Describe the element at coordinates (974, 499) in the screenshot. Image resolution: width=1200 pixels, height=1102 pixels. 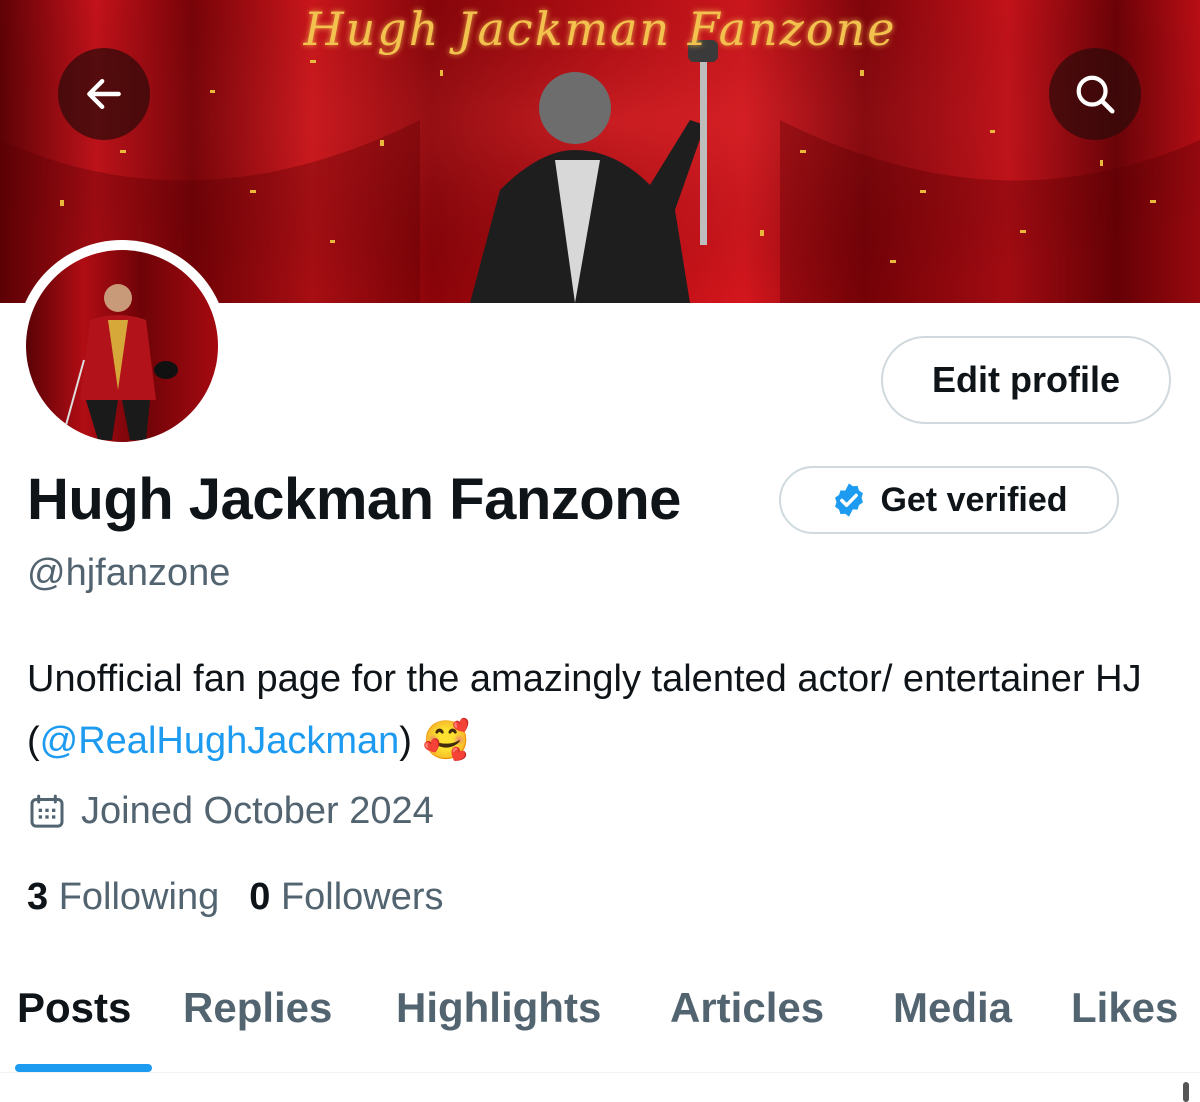
I see `get-verified-label: Get verified` at that location.